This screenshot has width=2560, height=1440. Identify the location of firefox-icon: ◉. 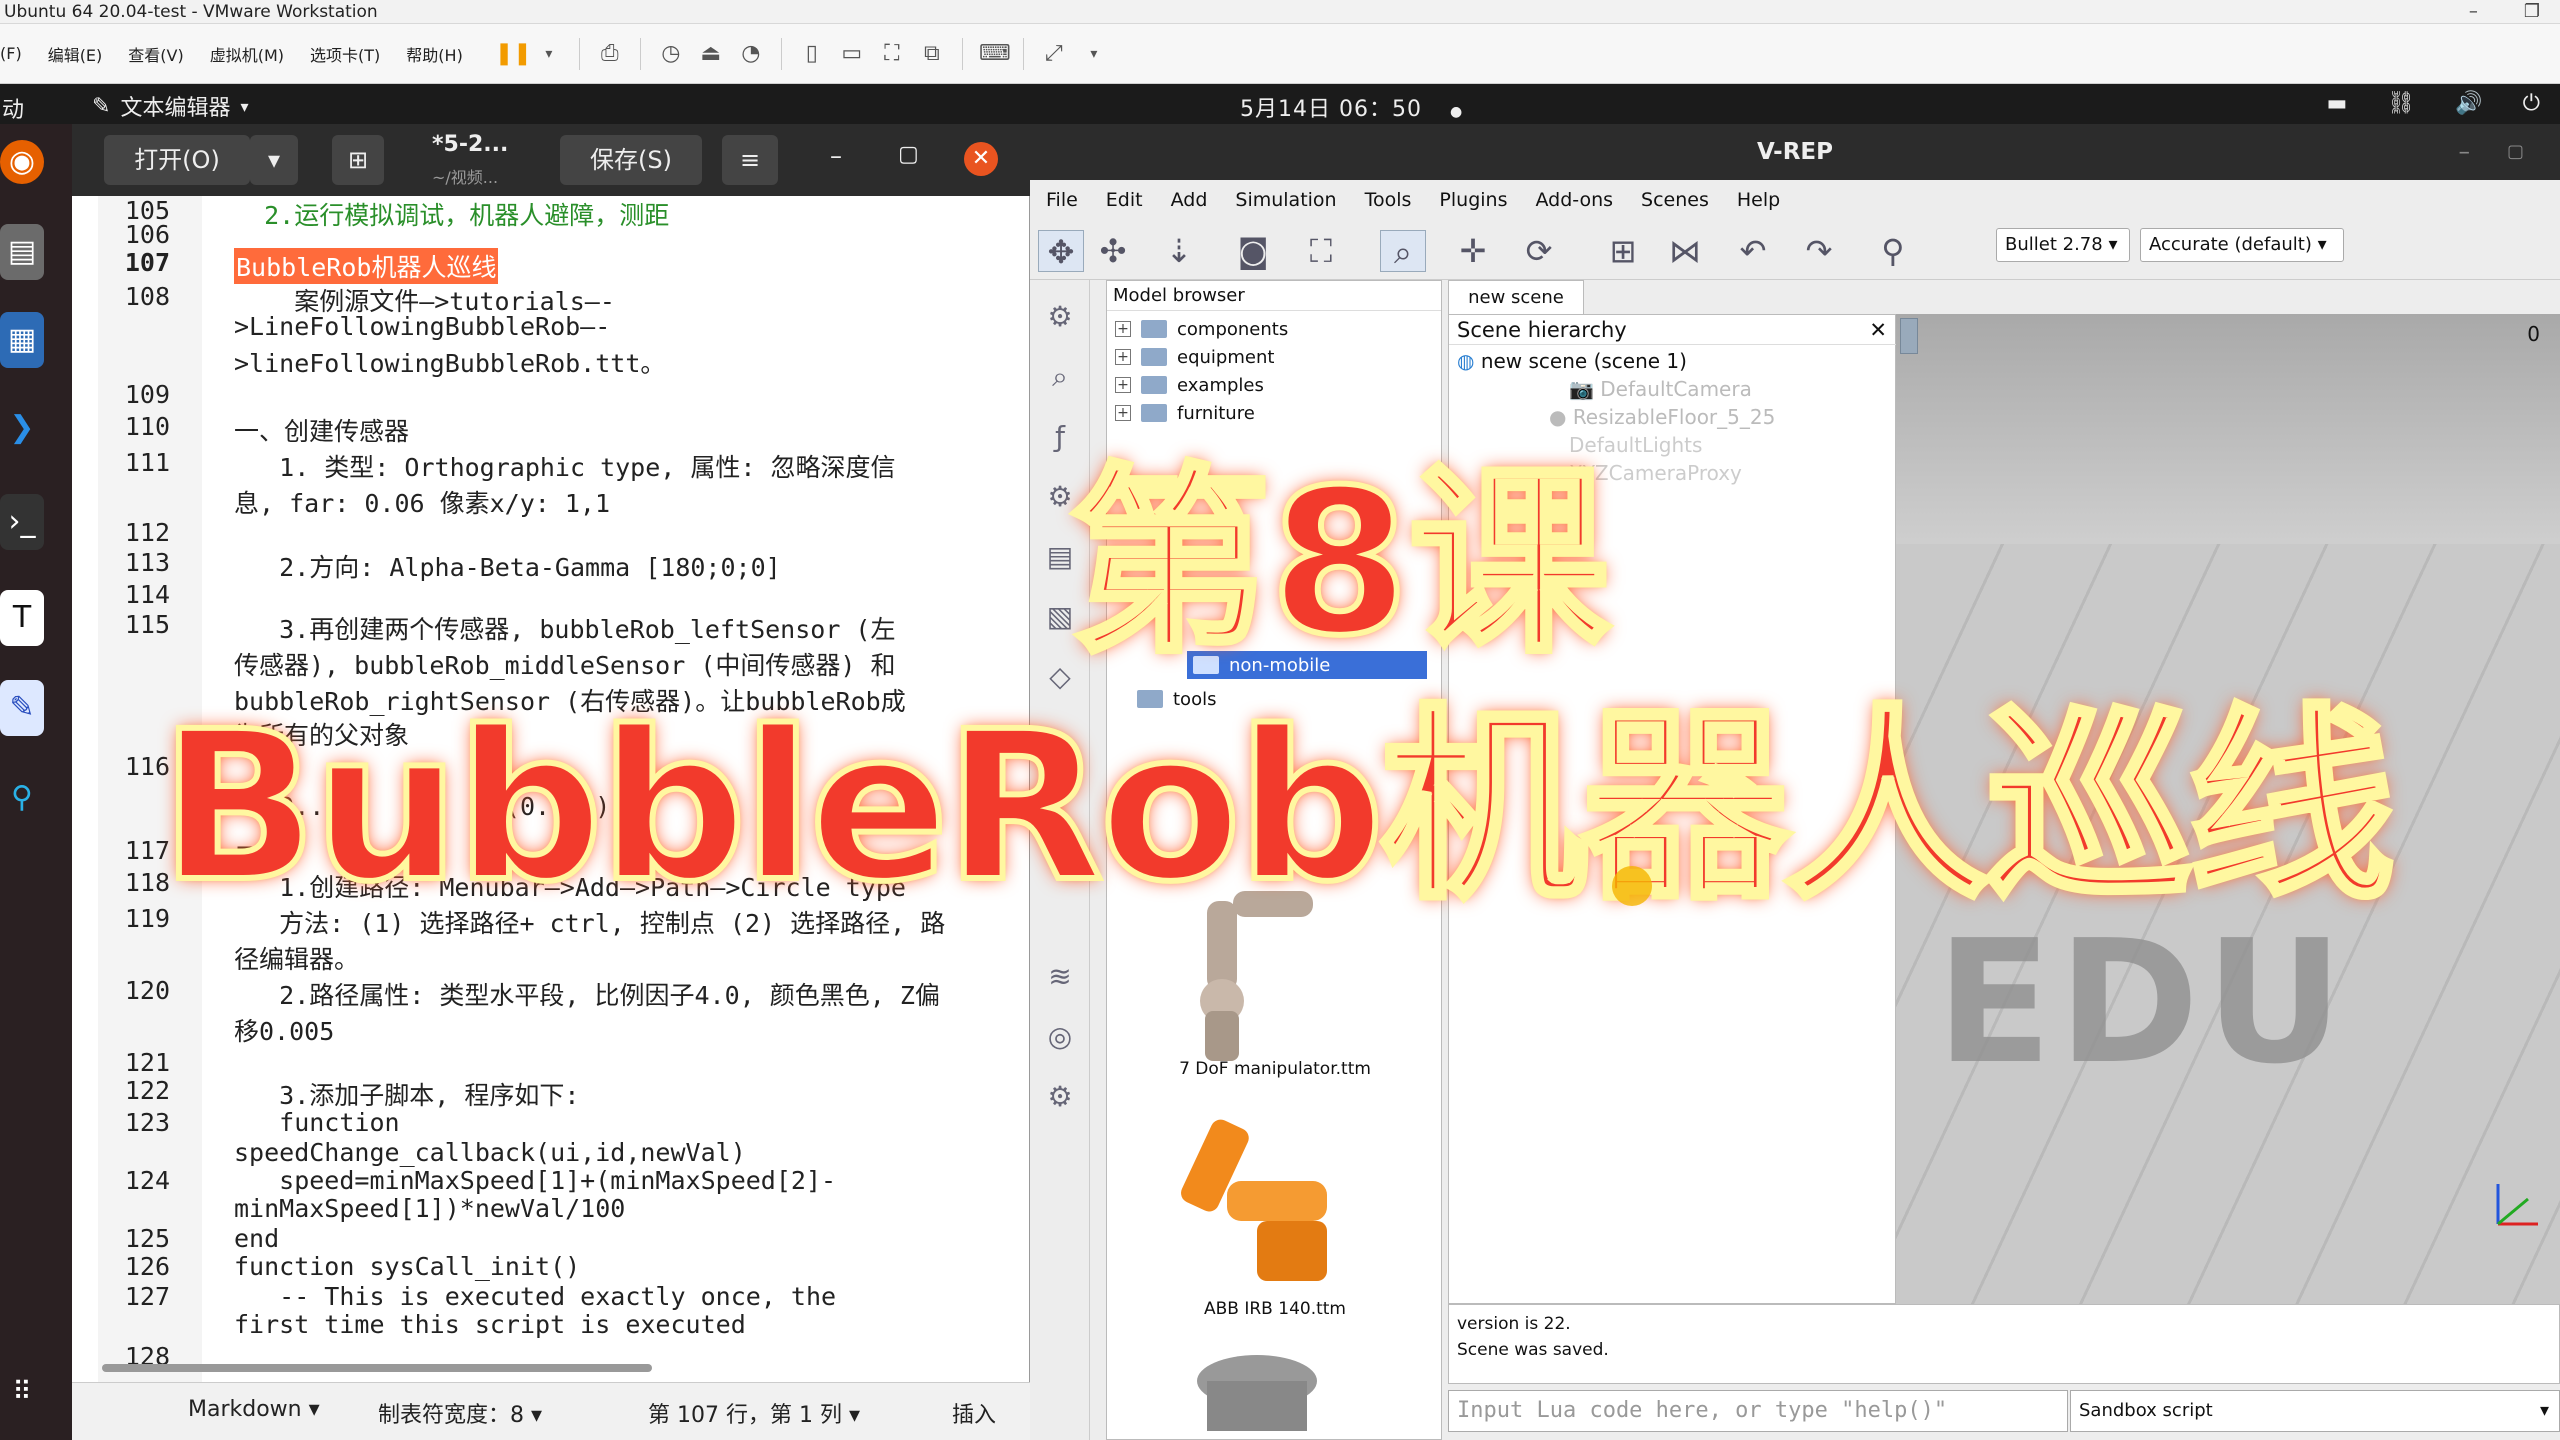
(22, 162).